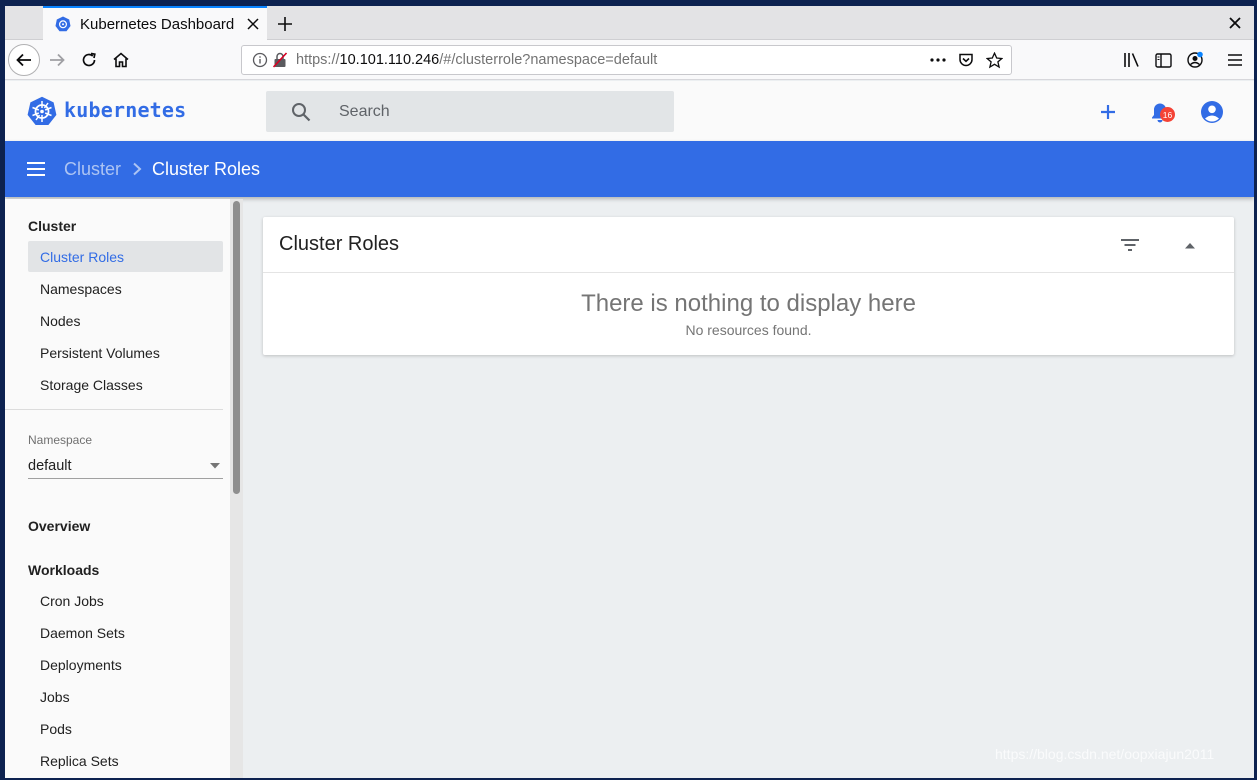 This screenshot has height=780, width=1257. What do you see at coordinates (1105, 754) in the screenshot?
I see `watermark-text: https://blog.csdn.net/oopxiajun2011` at bounding box center [1105, 754].